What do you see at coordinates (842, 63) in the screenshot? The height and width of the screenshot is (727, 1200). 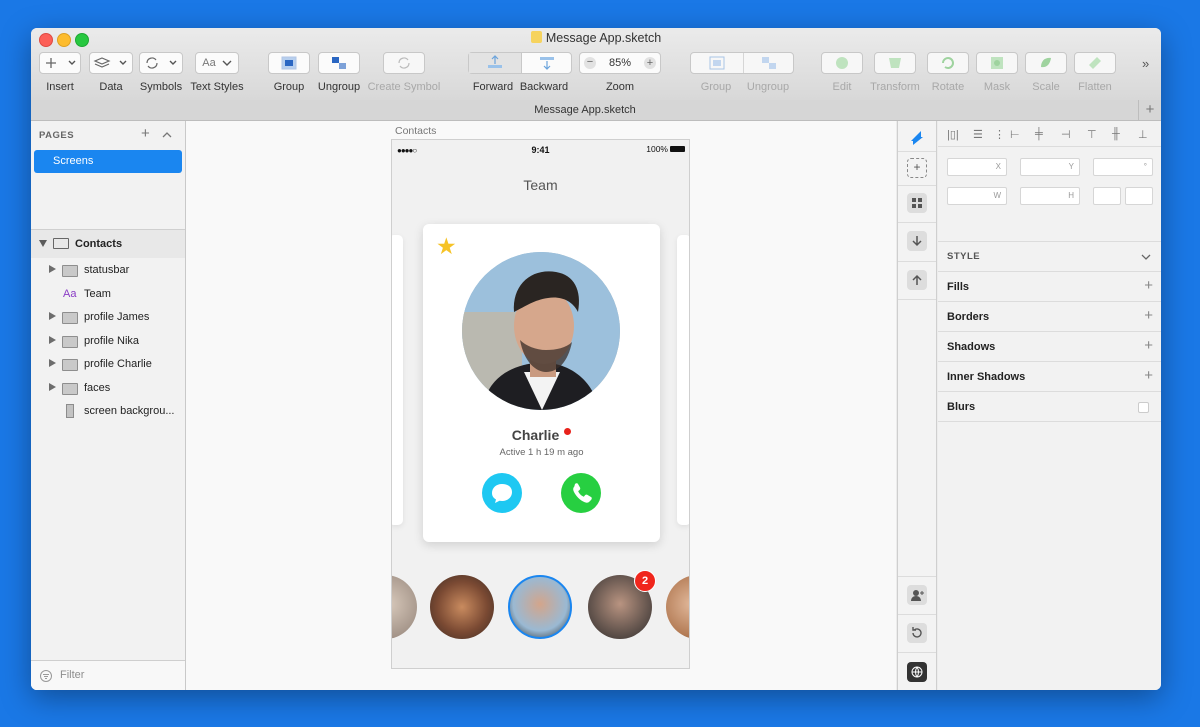 I see `edit-button` at bounding box center [842, 63].